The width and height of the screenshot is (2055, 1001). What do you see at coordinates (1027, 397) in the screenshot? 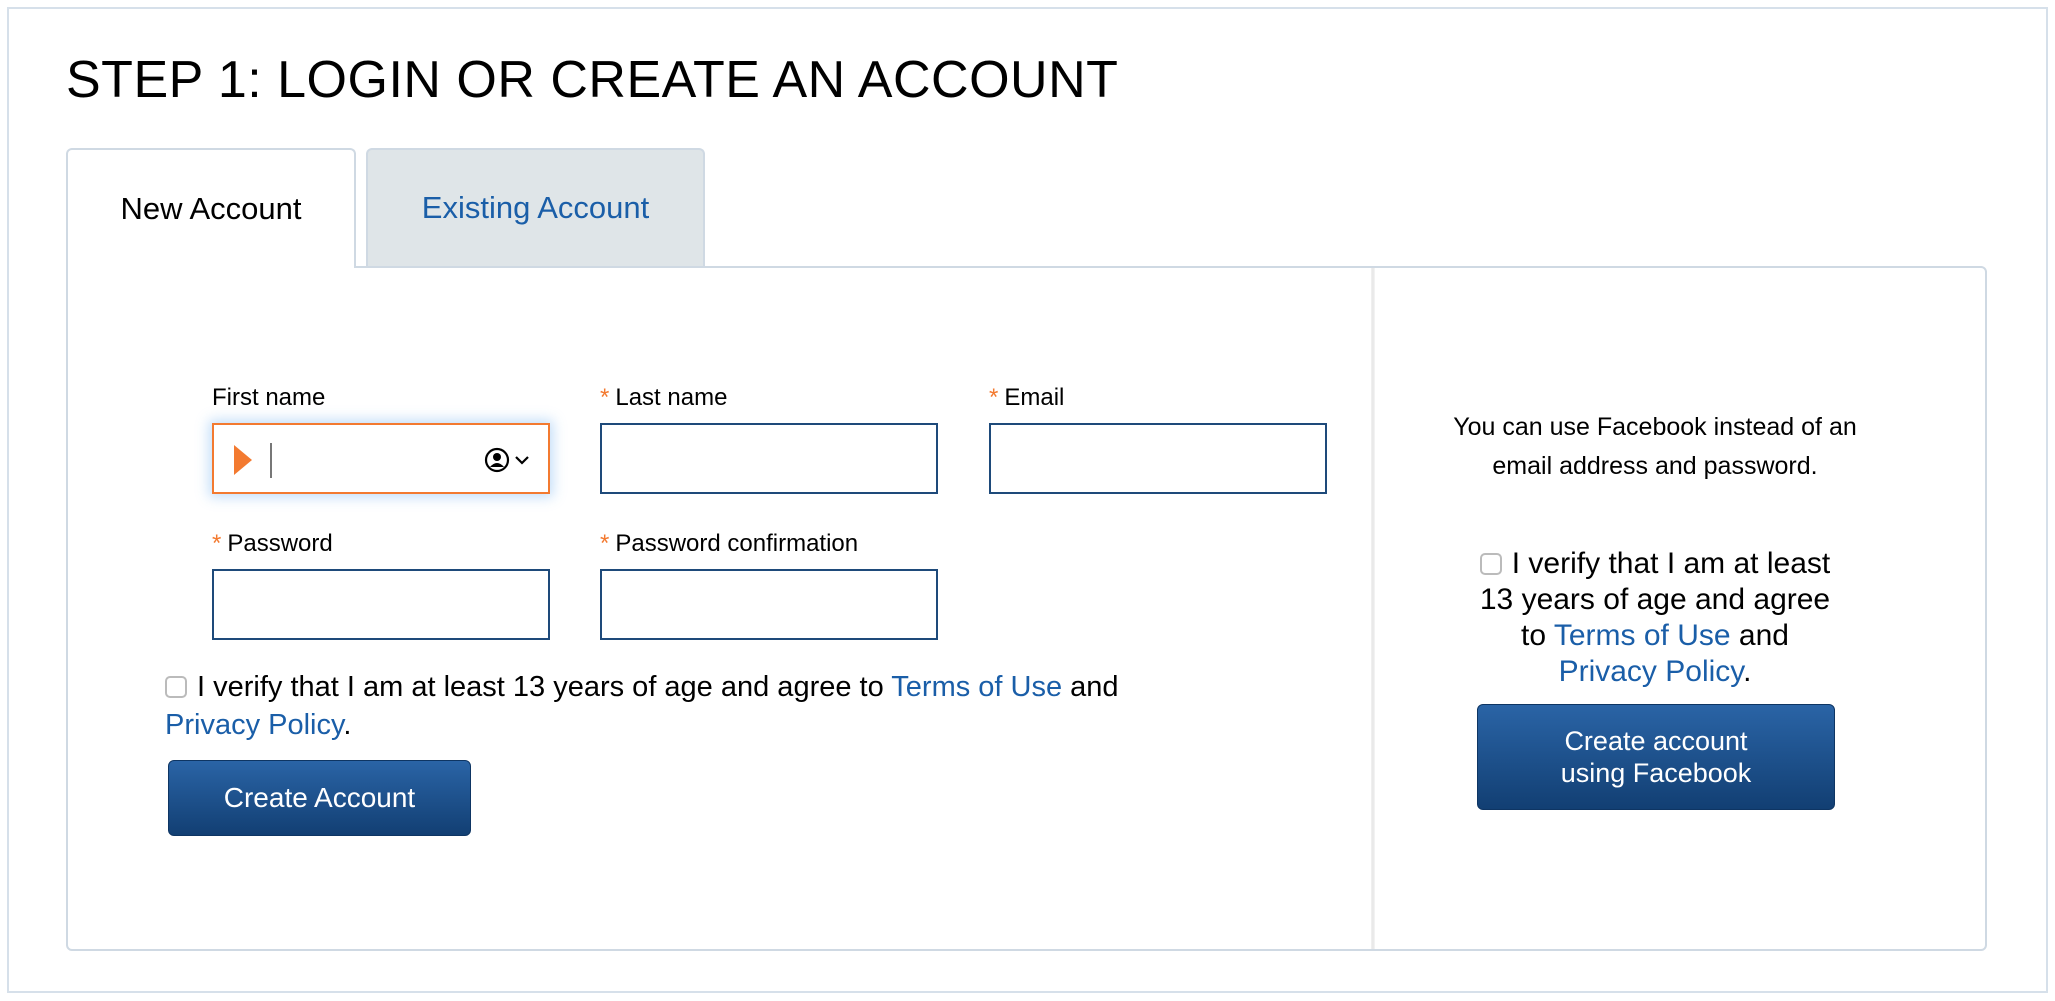
I see `email-label: * Email` at bounding box center [1027, 397].